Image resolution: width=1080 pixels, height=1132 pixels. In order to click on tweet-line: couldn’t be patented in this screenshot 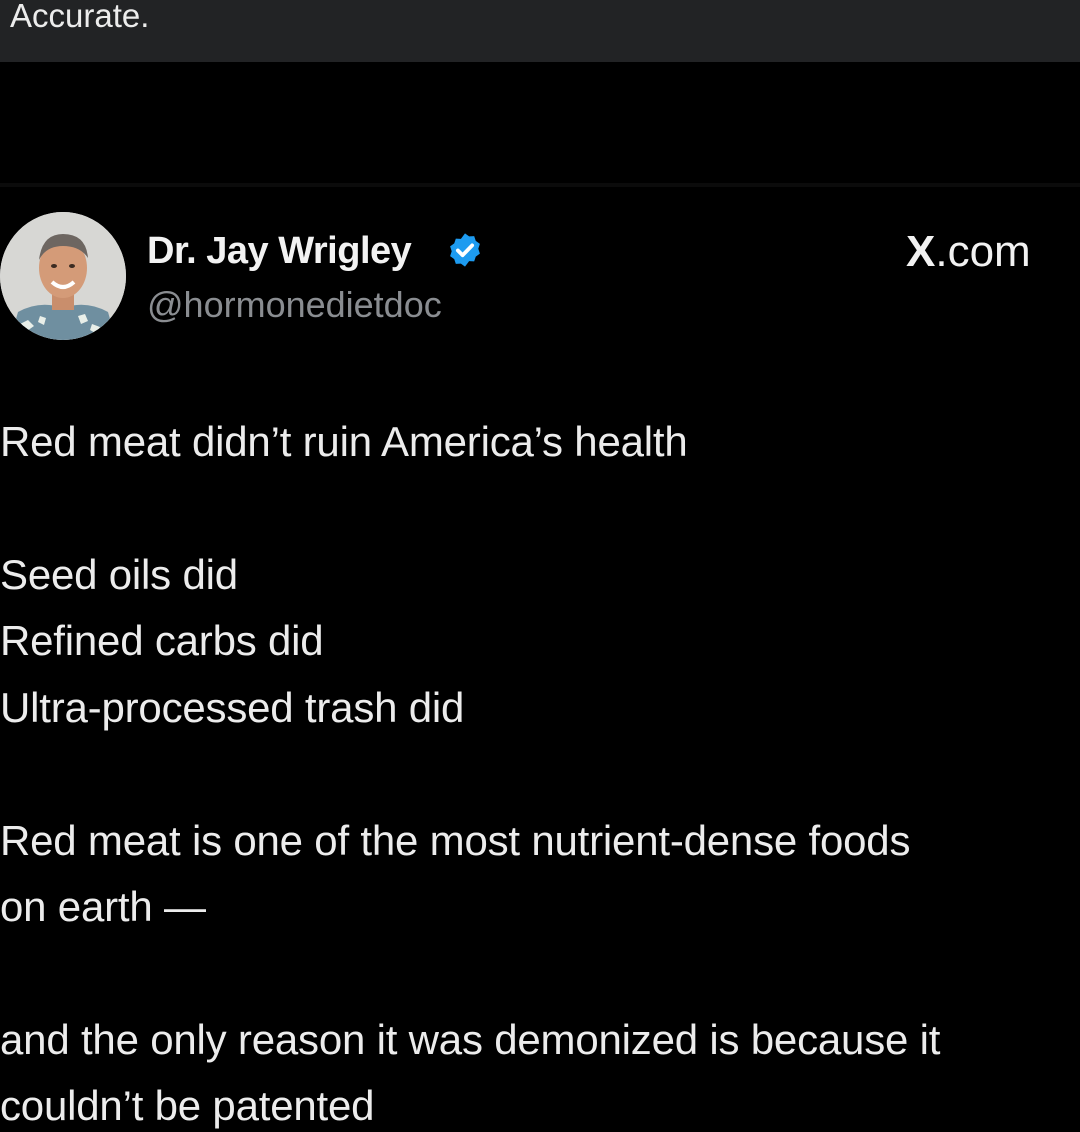, I will do `click(187, 1105)`.